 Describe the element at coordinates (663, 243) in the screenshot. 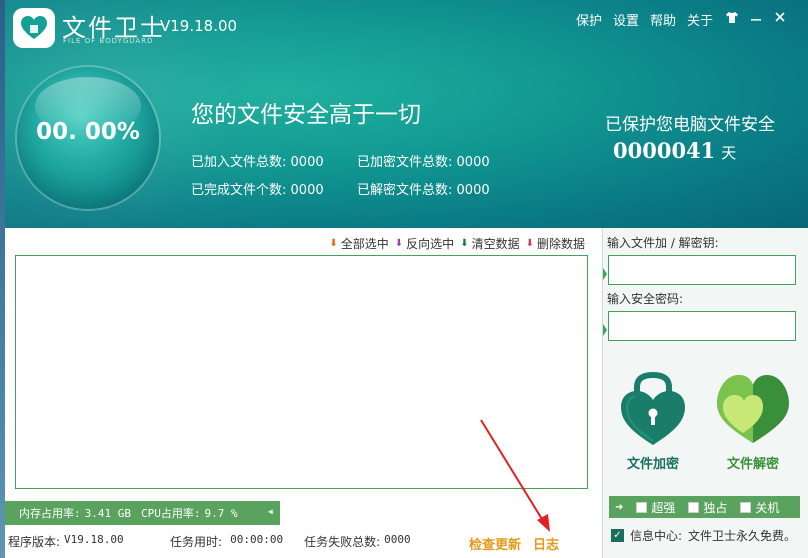

I see `key-label: 输入文件加 / 解密钥:` at that location.